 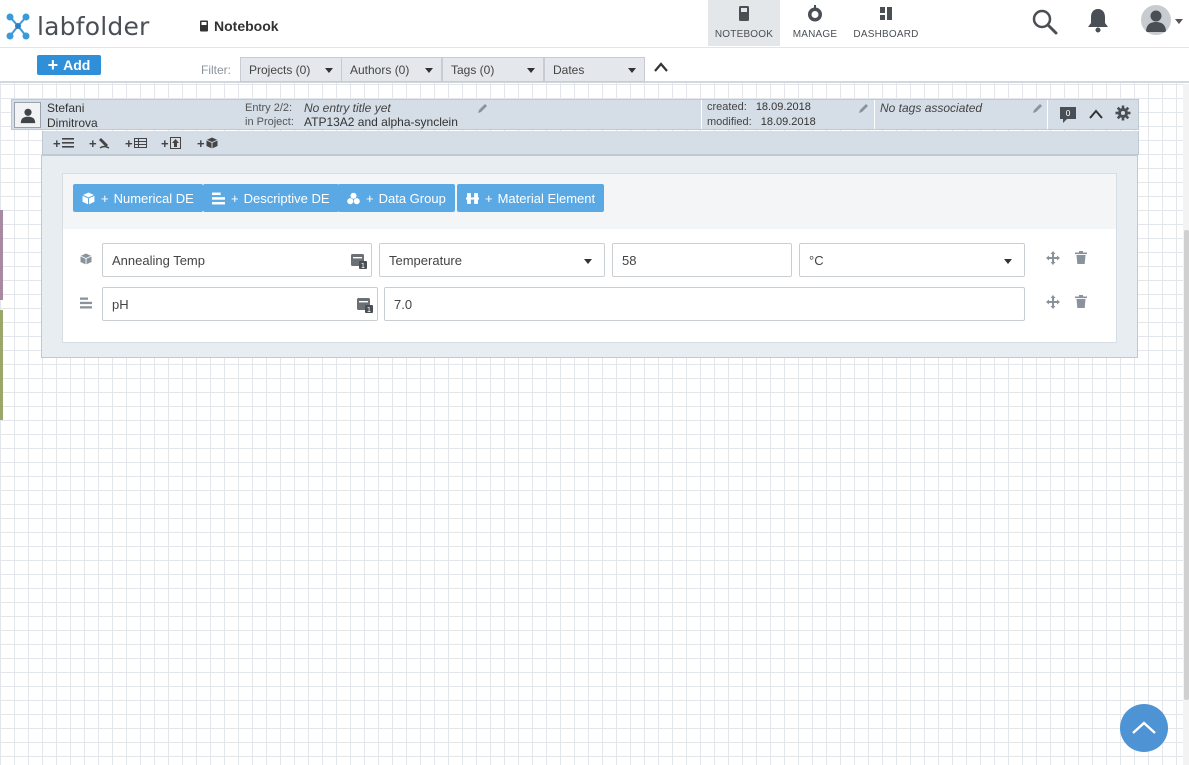 I want to click on gear-icon, so click(x=1123, y=113).